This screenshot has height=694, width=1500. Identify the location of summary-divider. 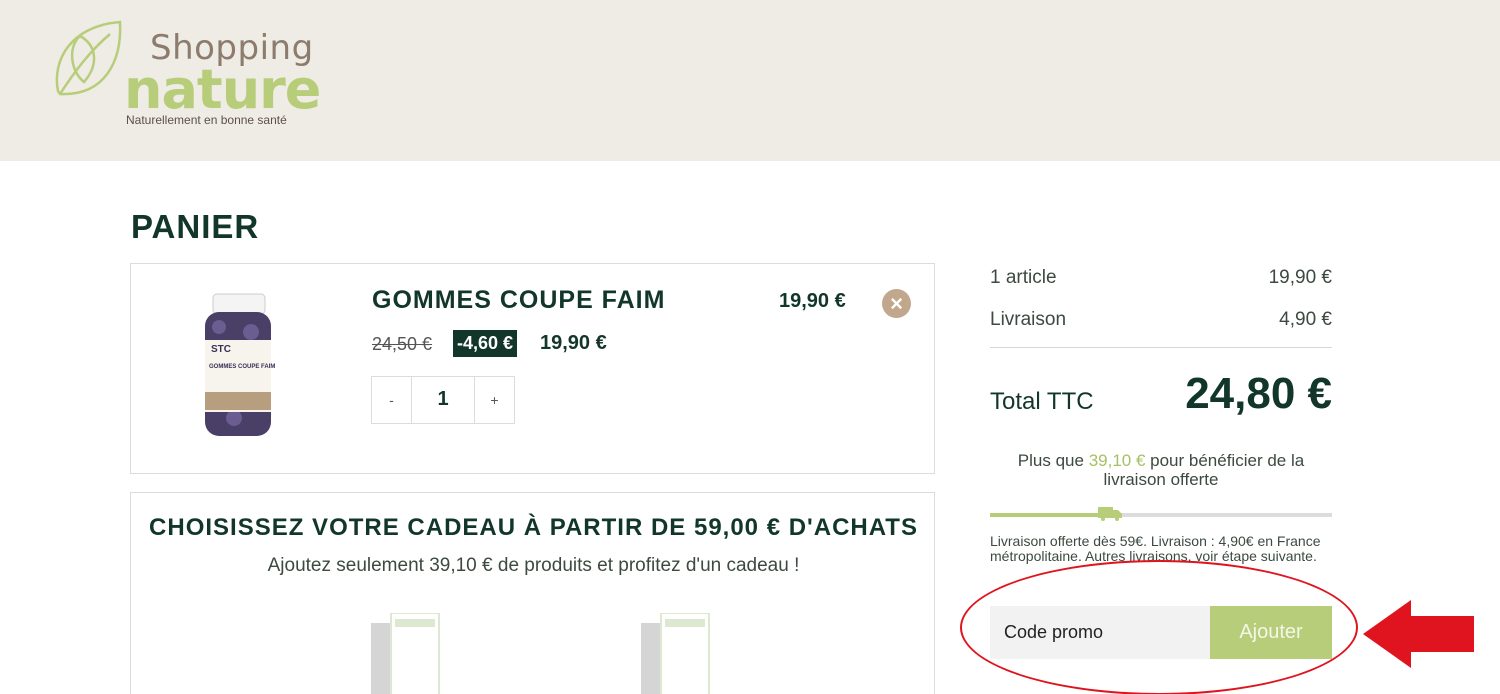
(1161, 347).